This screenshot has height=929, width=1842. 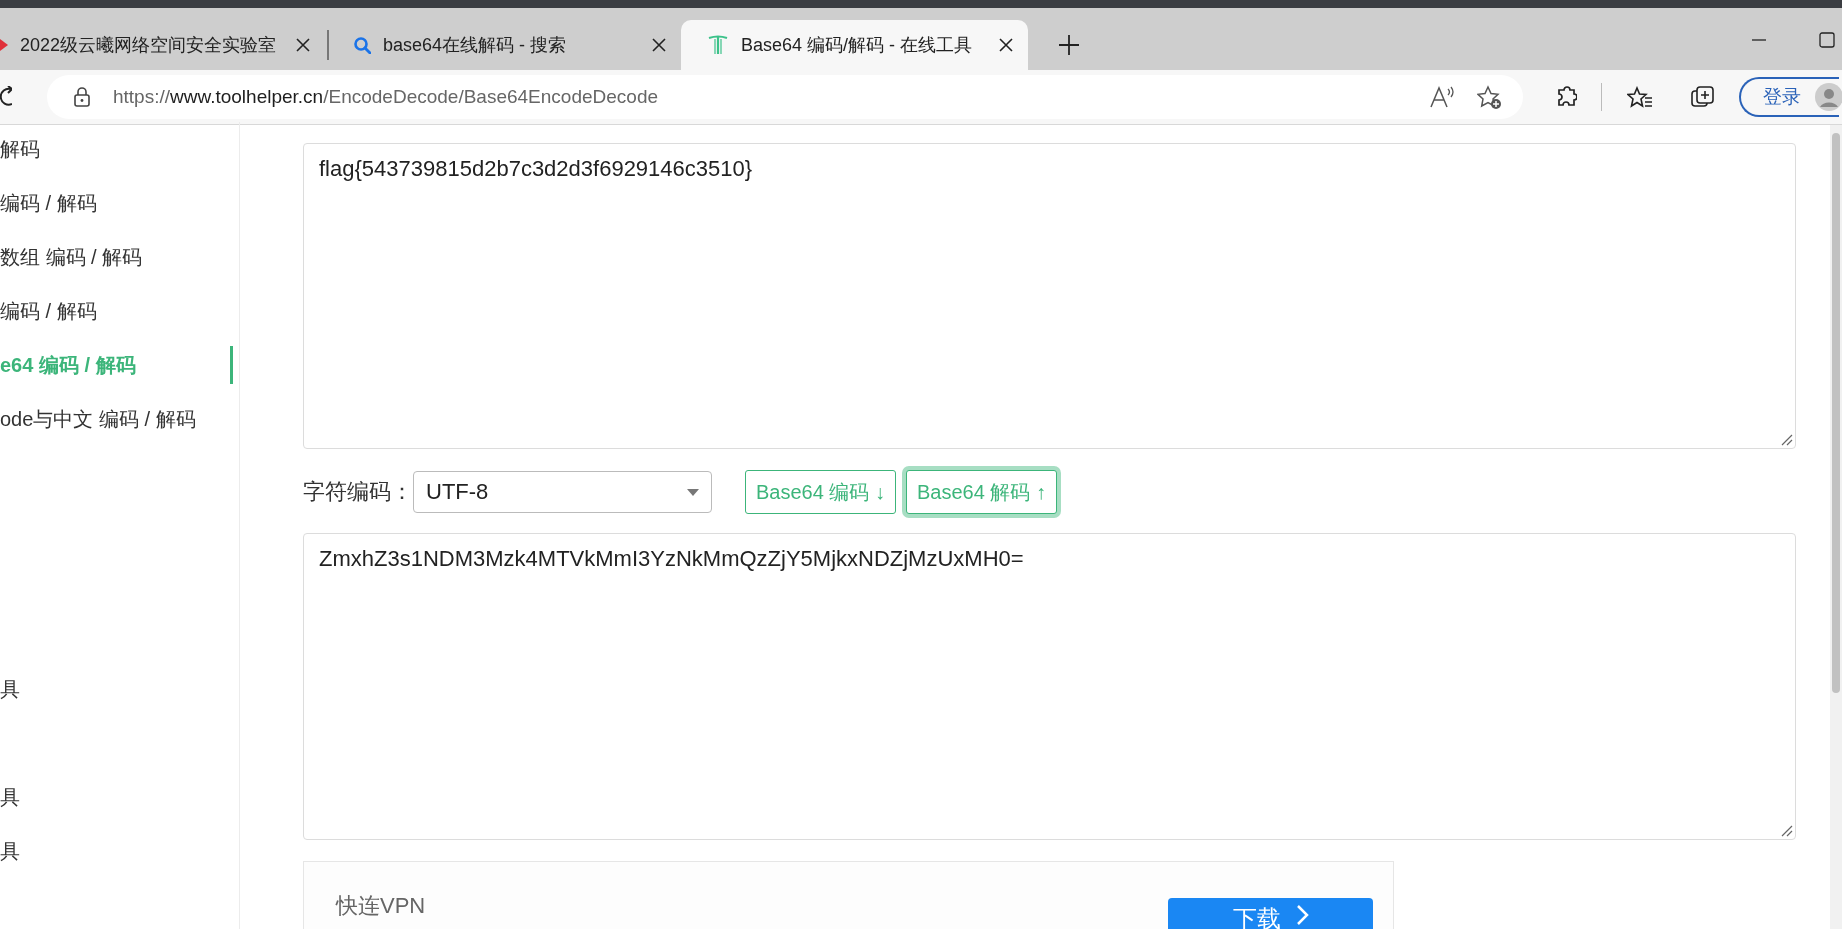 What do you see at coordinates (562, 492) in the screenshot?
I see `charset-dropdown: UTF-8` at bounding box center [562, 492].